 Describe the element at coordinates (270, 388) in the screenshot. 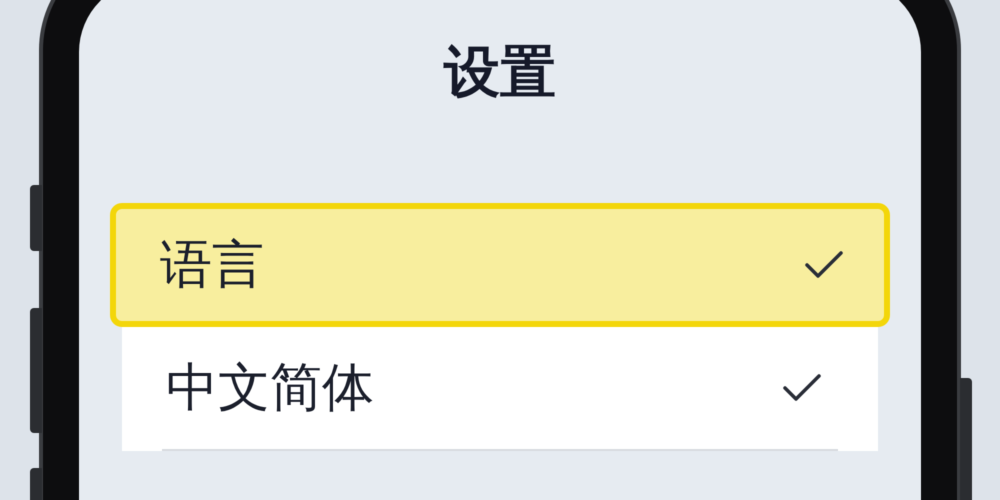

I see `item-label: 中文简体` at that location.